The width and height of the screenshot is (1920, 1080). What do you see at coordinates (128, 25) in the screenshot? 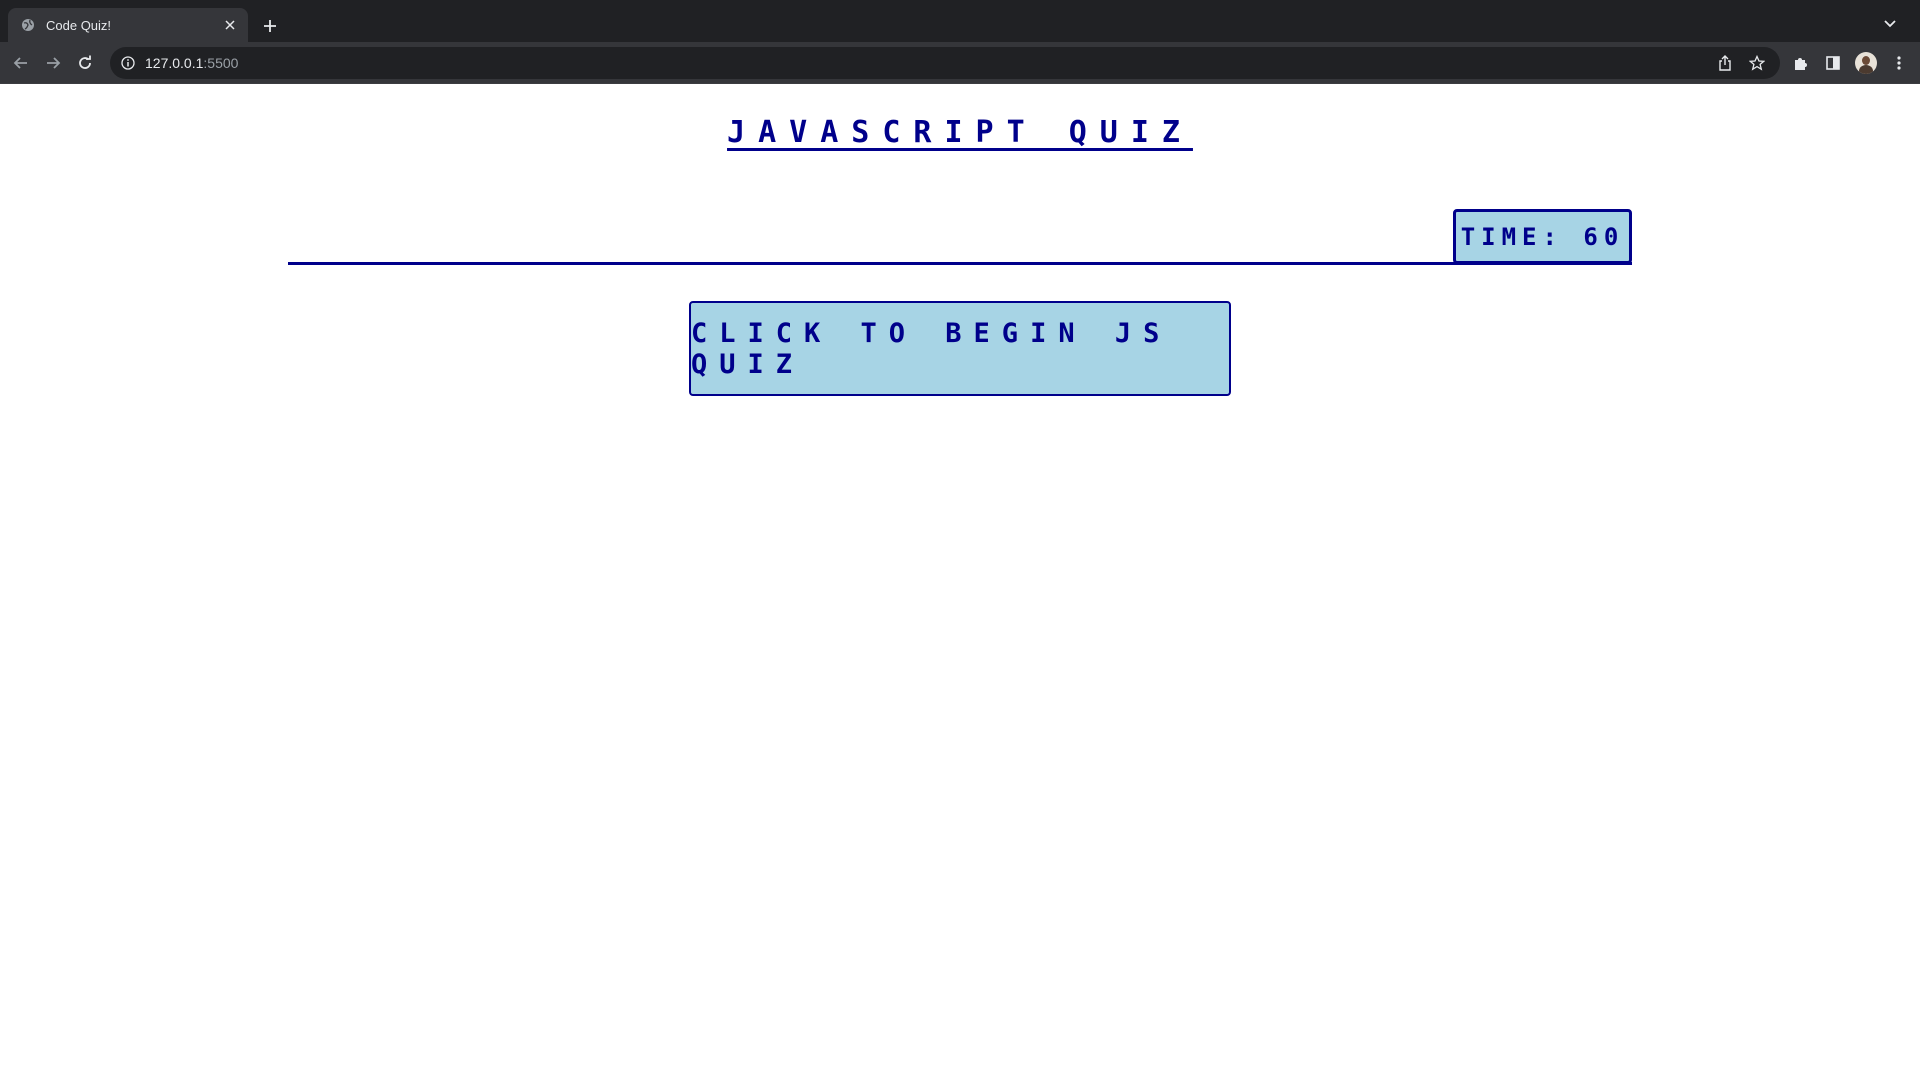
I see `browser-tab: Code Quiz!` at bounding box center [128, 25].